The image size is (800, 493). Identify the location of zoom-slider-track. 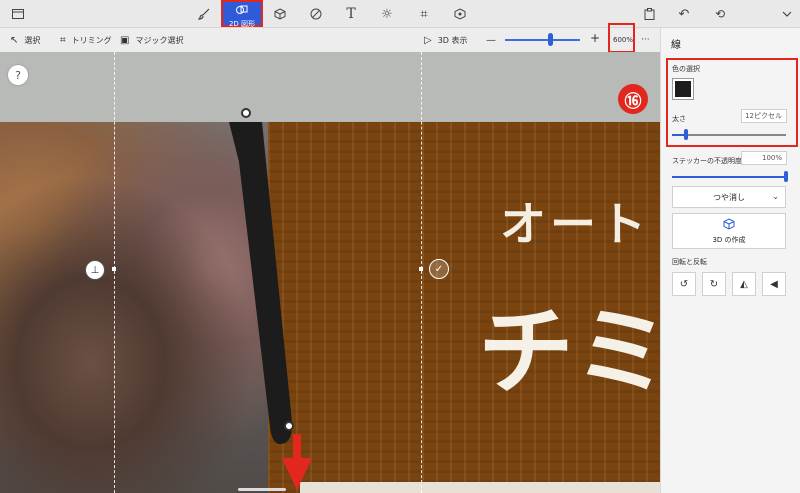
(542, 40).